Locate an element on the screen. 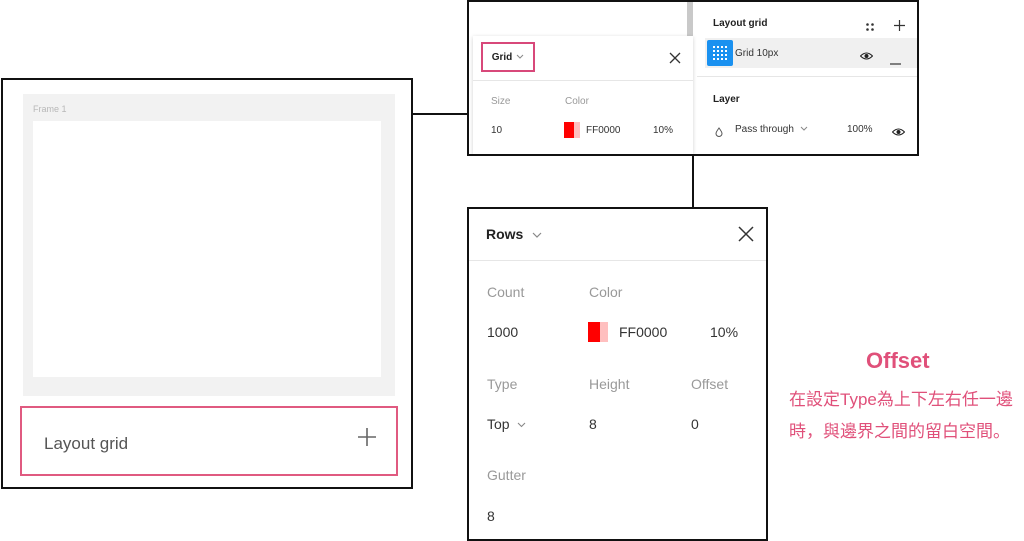 The width and height of the screenshot is (1024, 541). size-label: Size is located at coordinates (501, 101).